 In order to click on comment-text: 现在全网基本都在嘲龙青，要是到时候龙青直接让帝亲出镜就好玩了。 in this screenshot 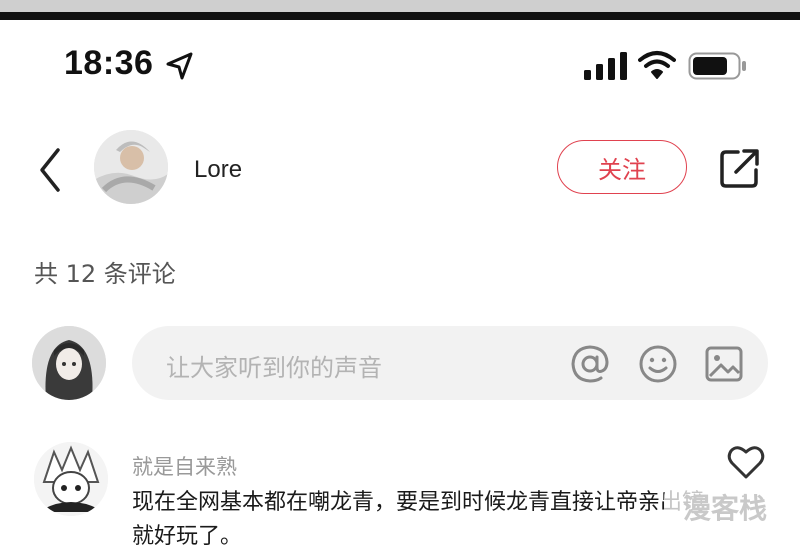, I will do `click(418, 519)`.